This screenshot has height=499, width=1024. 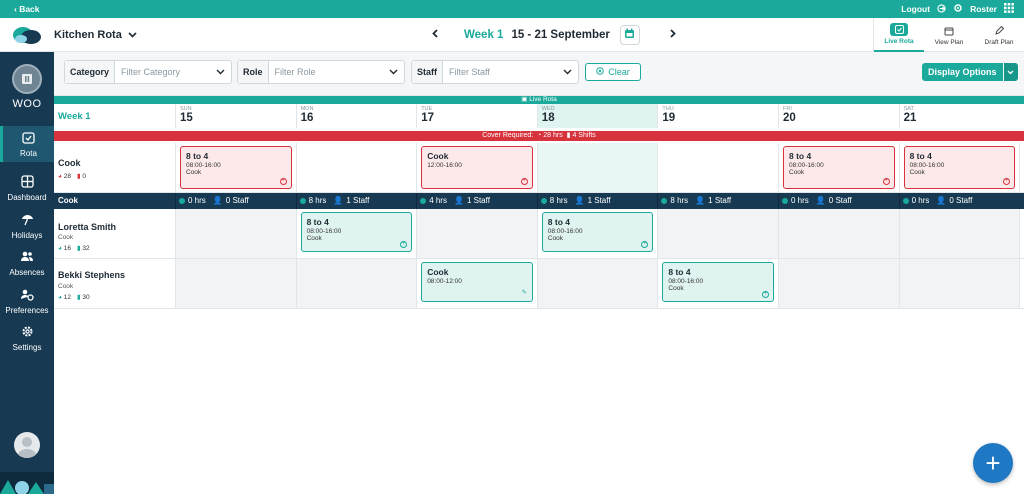 I want to click on role-filter-field: Filter Role, so click(x=336, y=72).